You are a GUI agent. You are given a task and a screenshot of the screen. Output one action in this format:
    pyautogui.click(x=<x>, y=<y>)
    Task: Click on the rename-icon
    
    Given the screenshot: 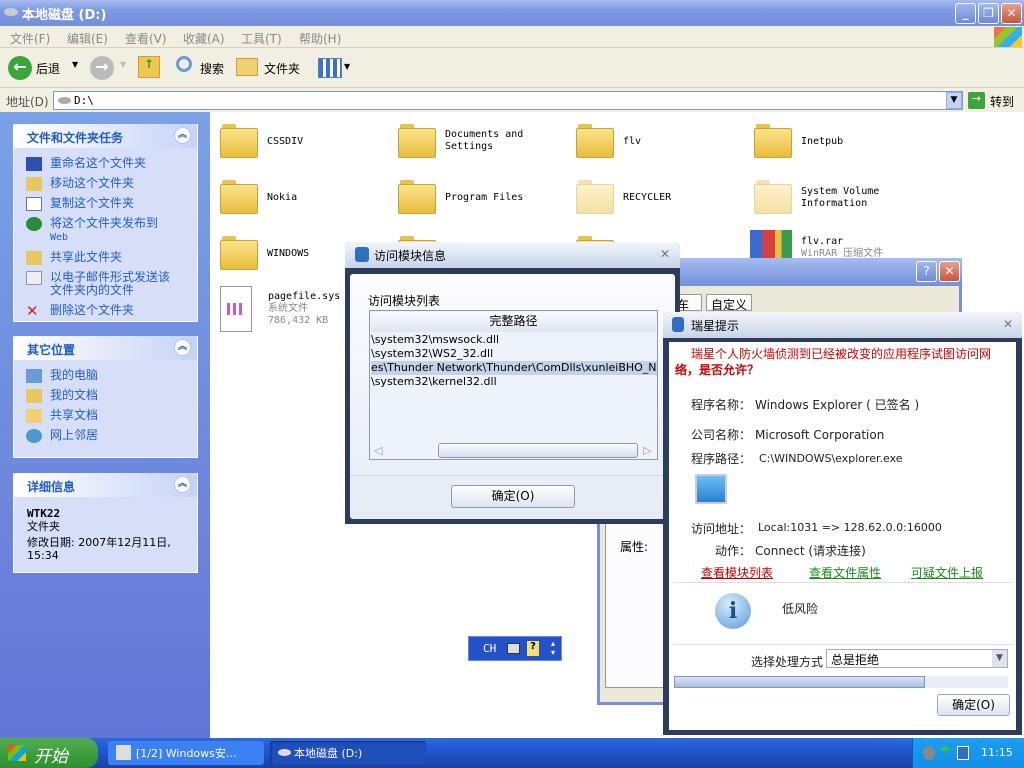 What is the action you would take?
    pyautogui.click(x=34, y=164)
    